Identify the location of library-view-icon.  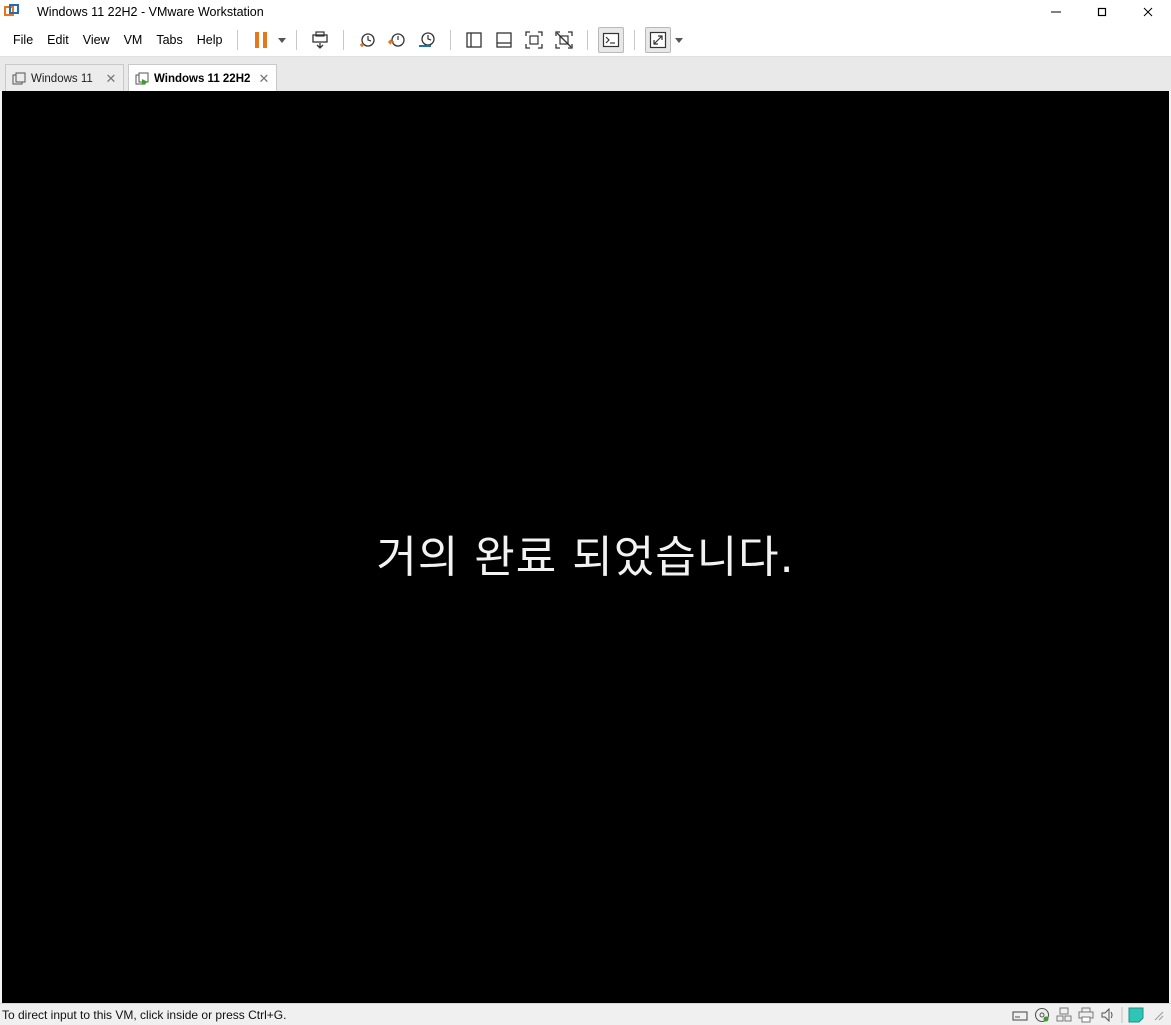
(474, 40).